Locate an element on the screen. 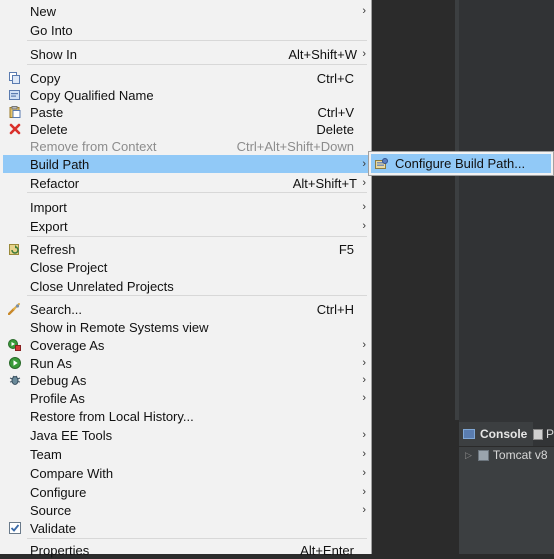 The height and width of the screenshot is (559, 554). menu-item-paste: Paste Ctrl+V is located at coordinates (186, 112).